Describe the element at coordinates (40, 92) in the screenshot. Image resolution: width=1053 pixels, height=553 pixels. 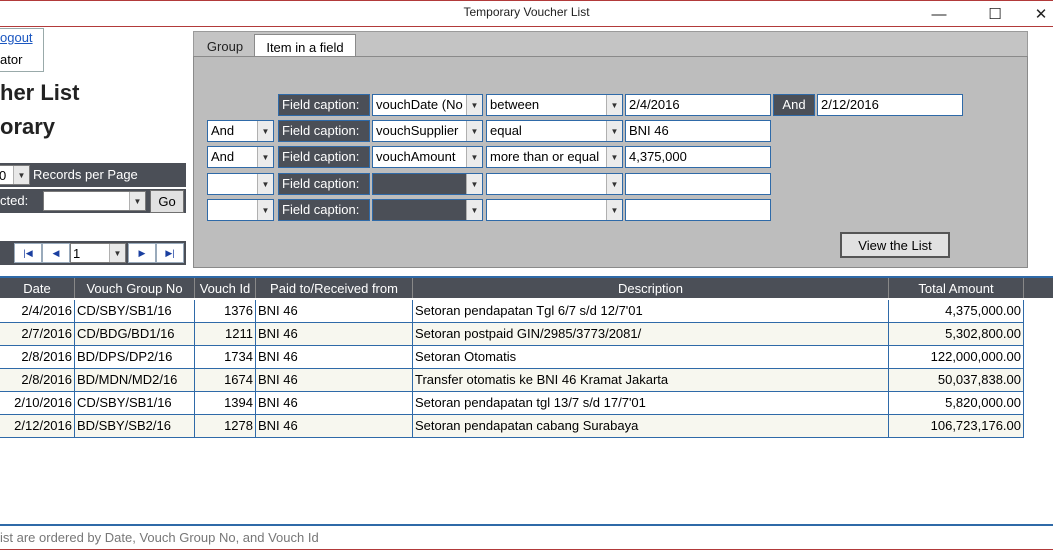
I see `page-title-line1: her List` at that location.